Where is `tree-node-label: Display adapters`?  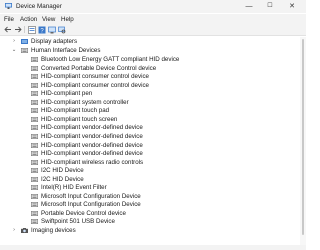 tree-node-label: Display adapters is located at coordinates (54, 41).